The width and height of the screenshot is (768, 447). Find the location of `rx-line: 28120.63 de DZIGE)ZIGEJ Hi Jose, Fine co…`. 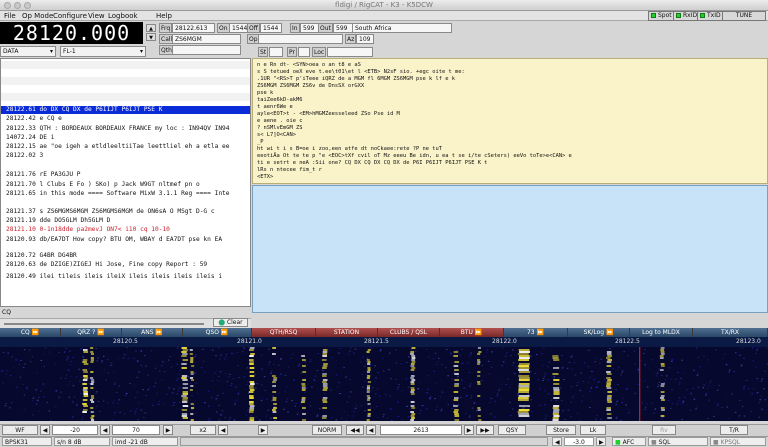

rx-line: 28120.63 de DZIGE)ZIGEJ Hi Jose, Fine co… is located at coordinates (106, 265).